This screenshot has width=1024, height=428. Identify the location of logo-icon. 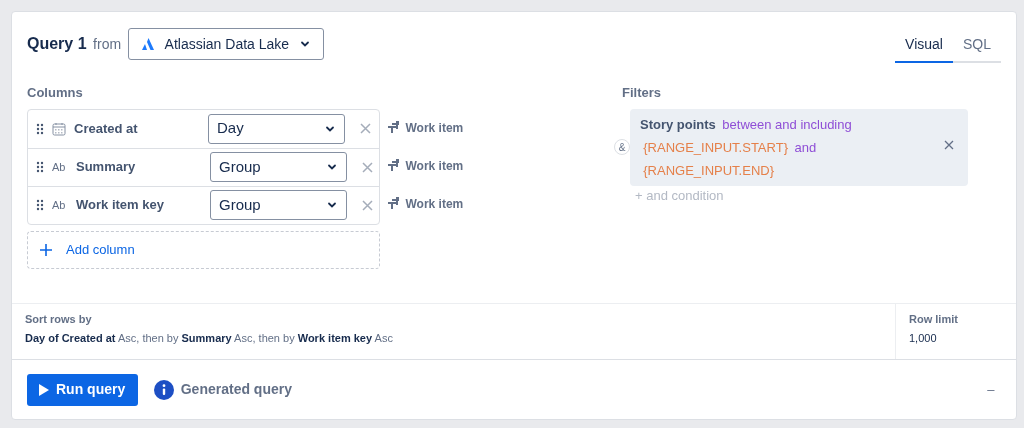
(147, 44).